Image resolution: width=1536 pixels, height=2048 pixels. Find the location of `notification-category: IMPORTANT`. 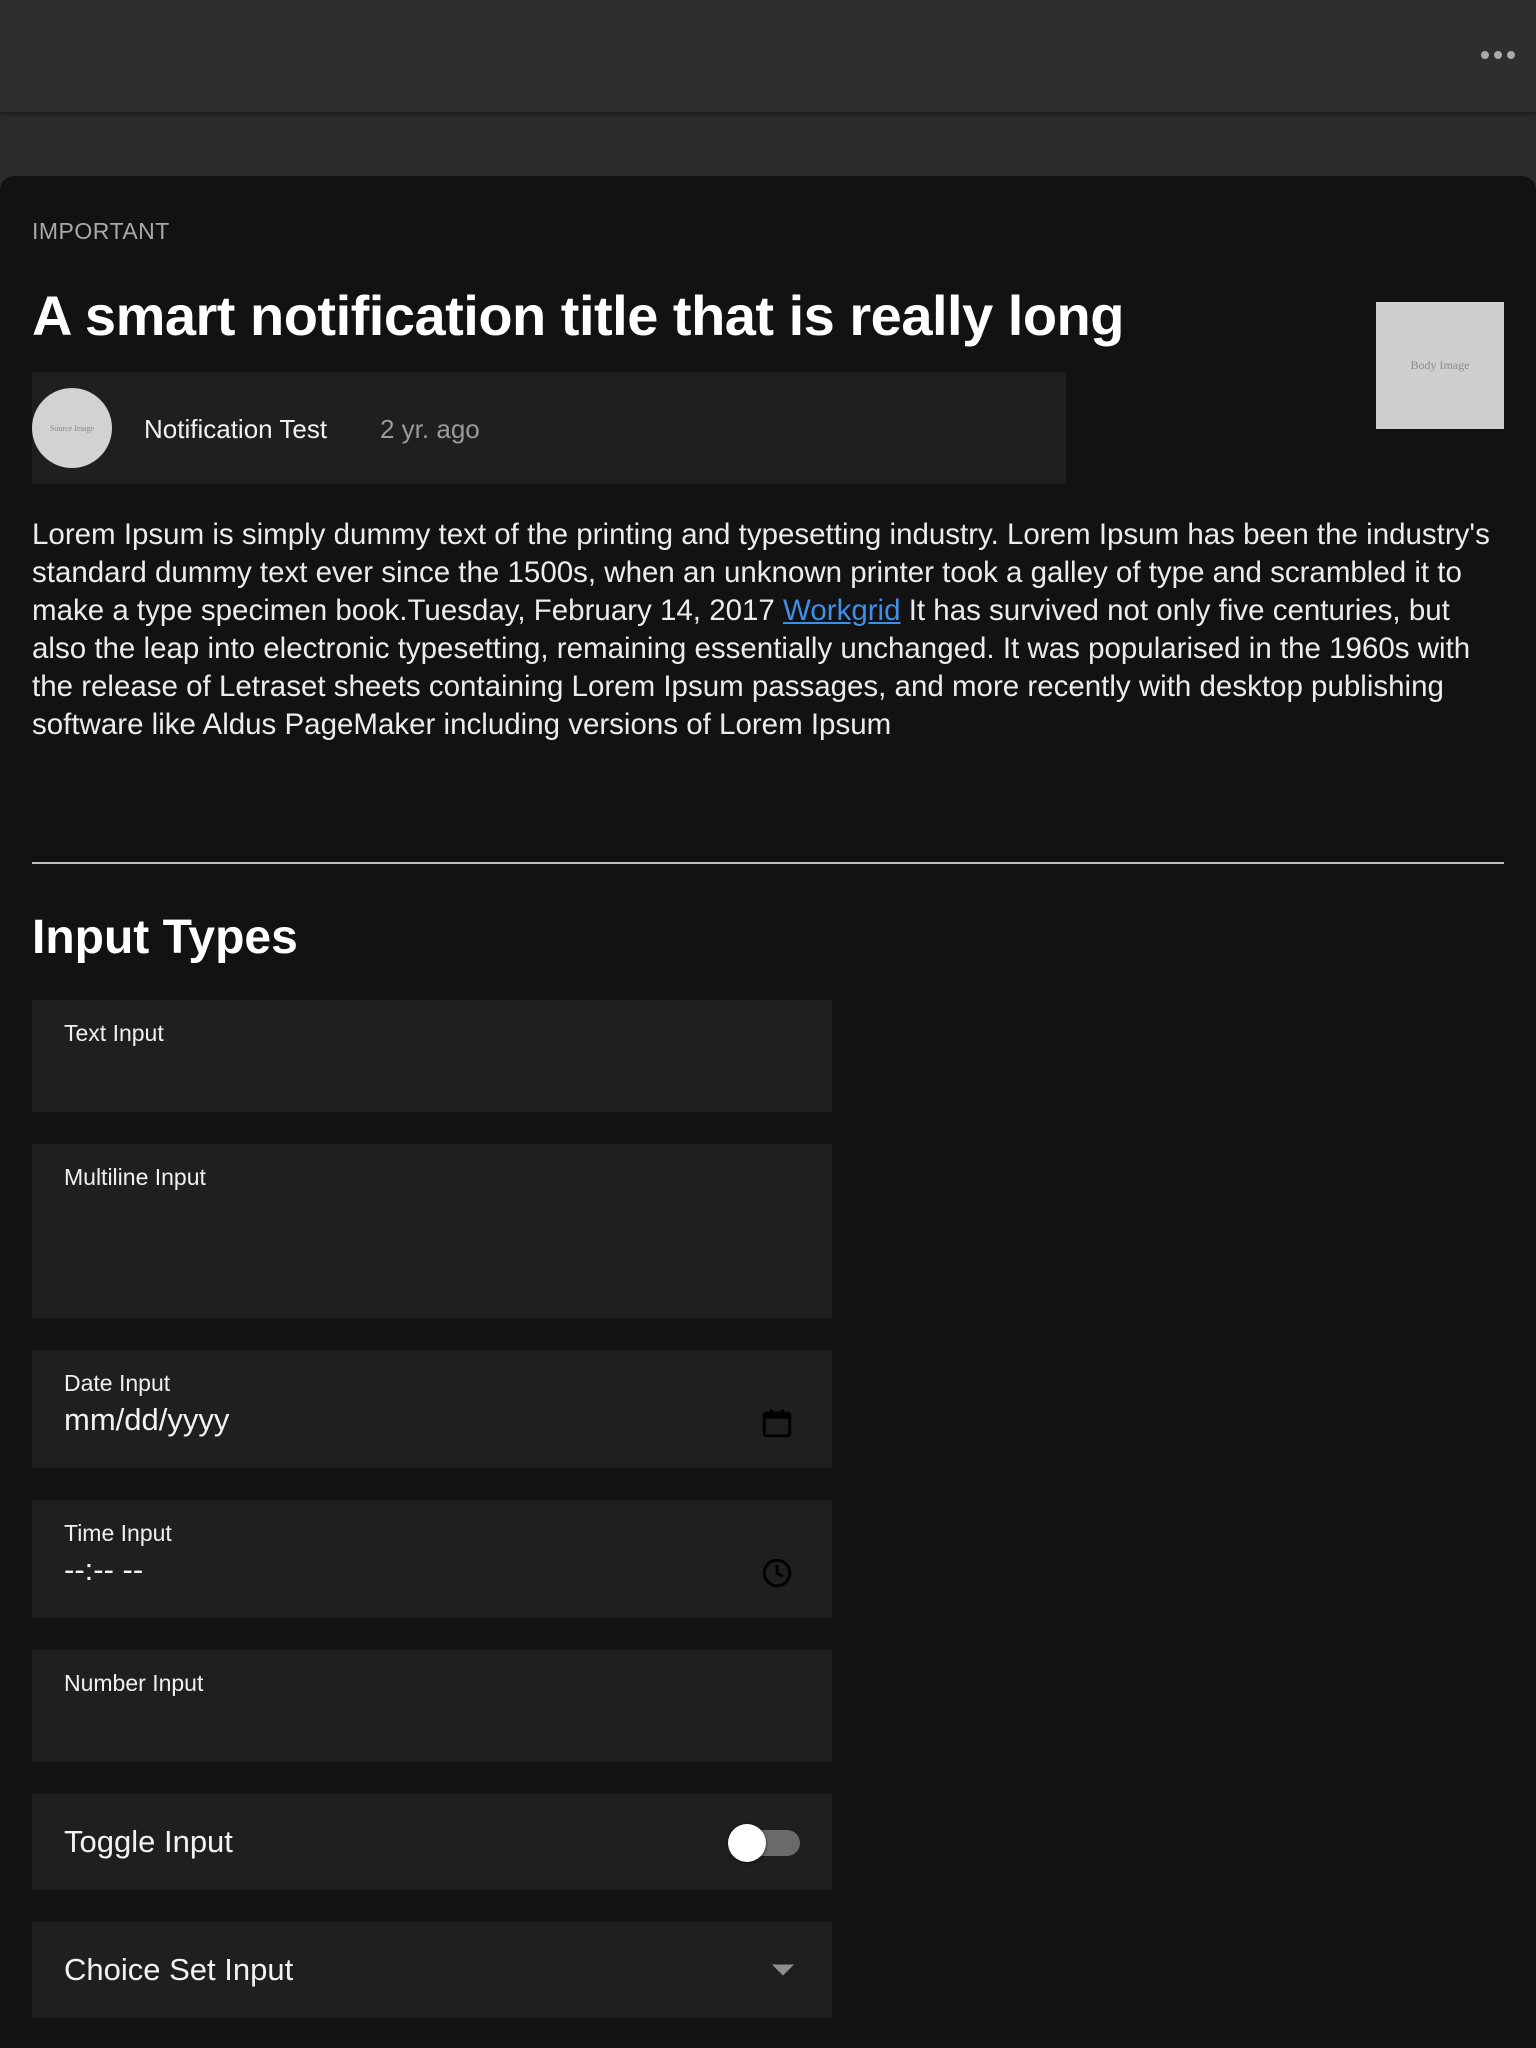

notification-category: IMPORTANT is located at coordinates (101, 231).